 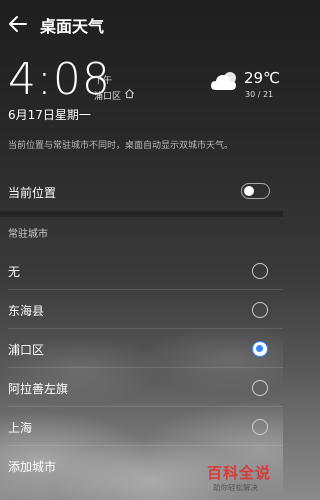 What do you see at coordinates (108, 97) in the screenshot?
I see `clock-district: 浦口区` at bounding box center [108, 97].